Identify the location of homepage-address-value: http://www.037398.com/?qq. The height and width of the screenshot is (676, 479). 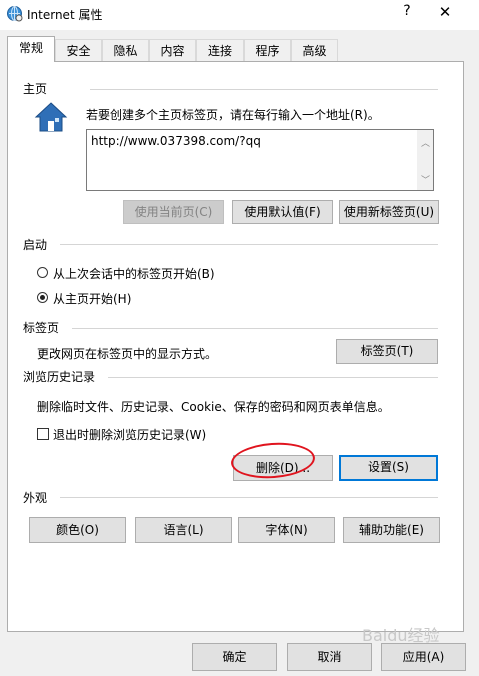
(176, 141).